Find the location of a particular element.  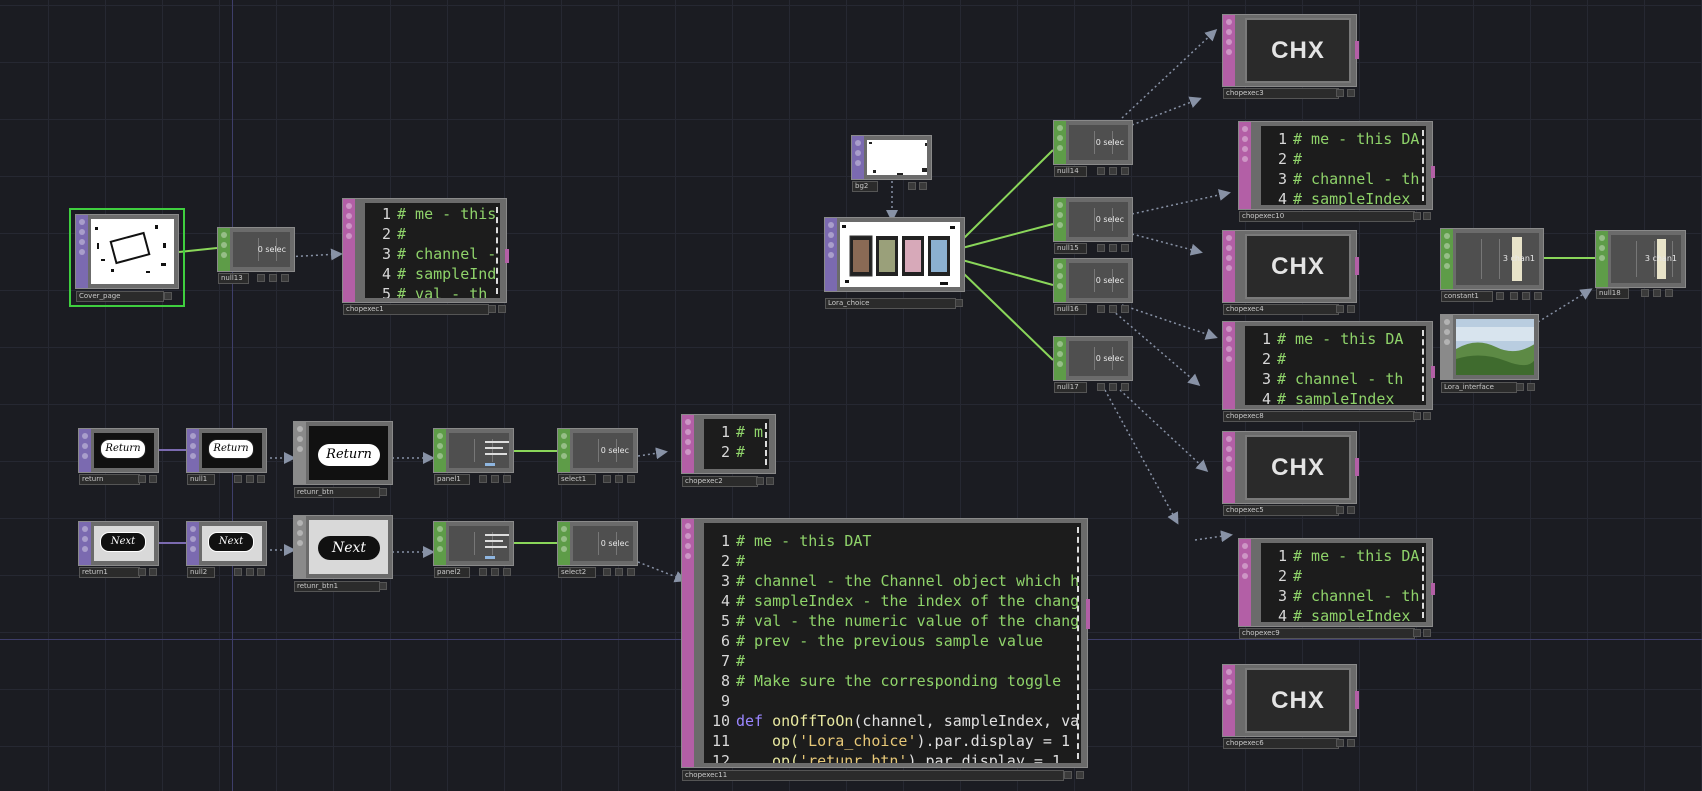

node-name: retunr_btn is located at coordinates (337, 492).